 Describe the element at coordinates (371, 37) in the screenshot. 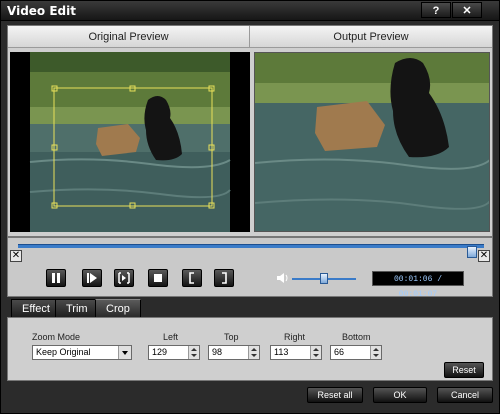

I see `output-preview-header: Output Preview` at that location.